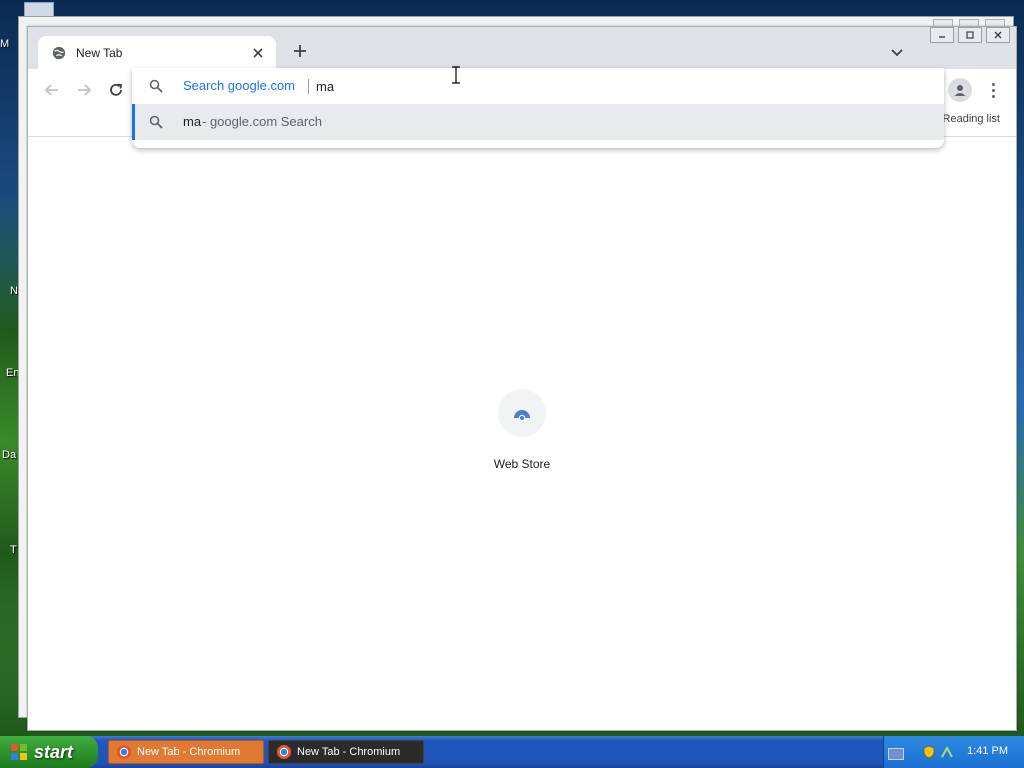 This screenshot has width=1024, height=768. What do you see at coordinates (239, 85) in the screenshot?
I see `search-engine-keyword: Search google.com` at bounding box center [239, 85].